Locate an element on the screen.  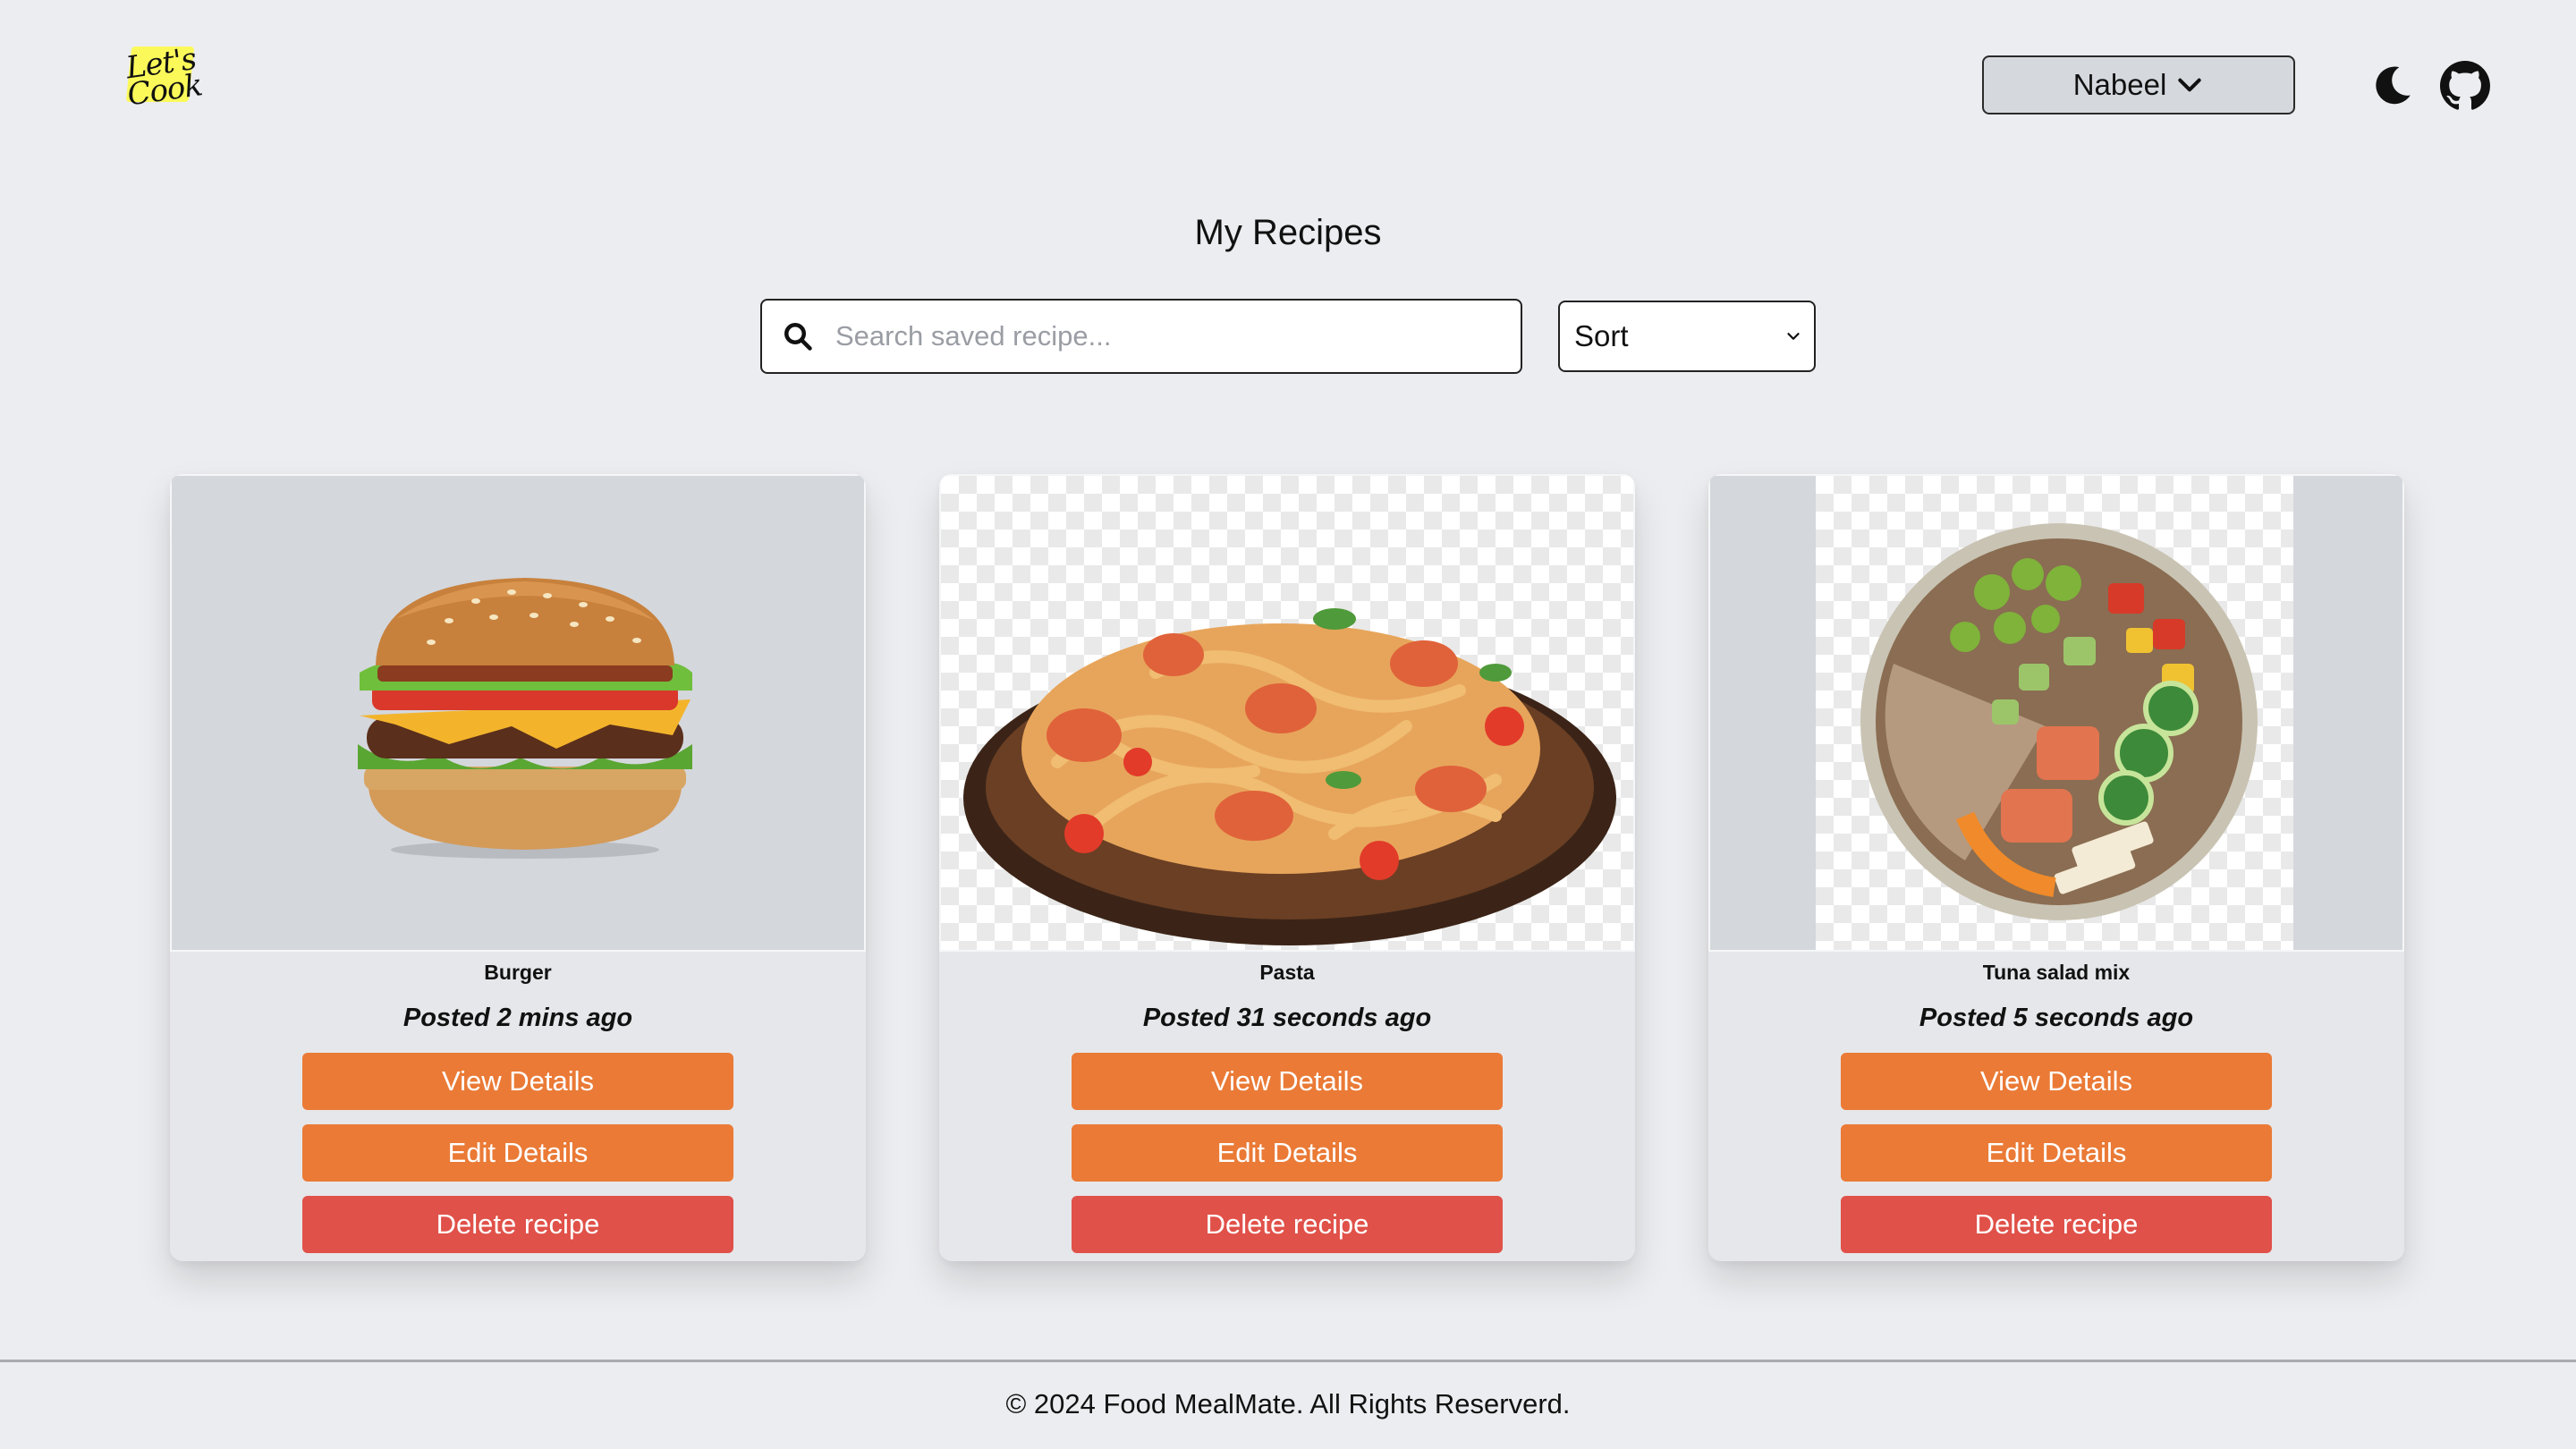
sort-select: Sort is located at coordinates (1687, 336).